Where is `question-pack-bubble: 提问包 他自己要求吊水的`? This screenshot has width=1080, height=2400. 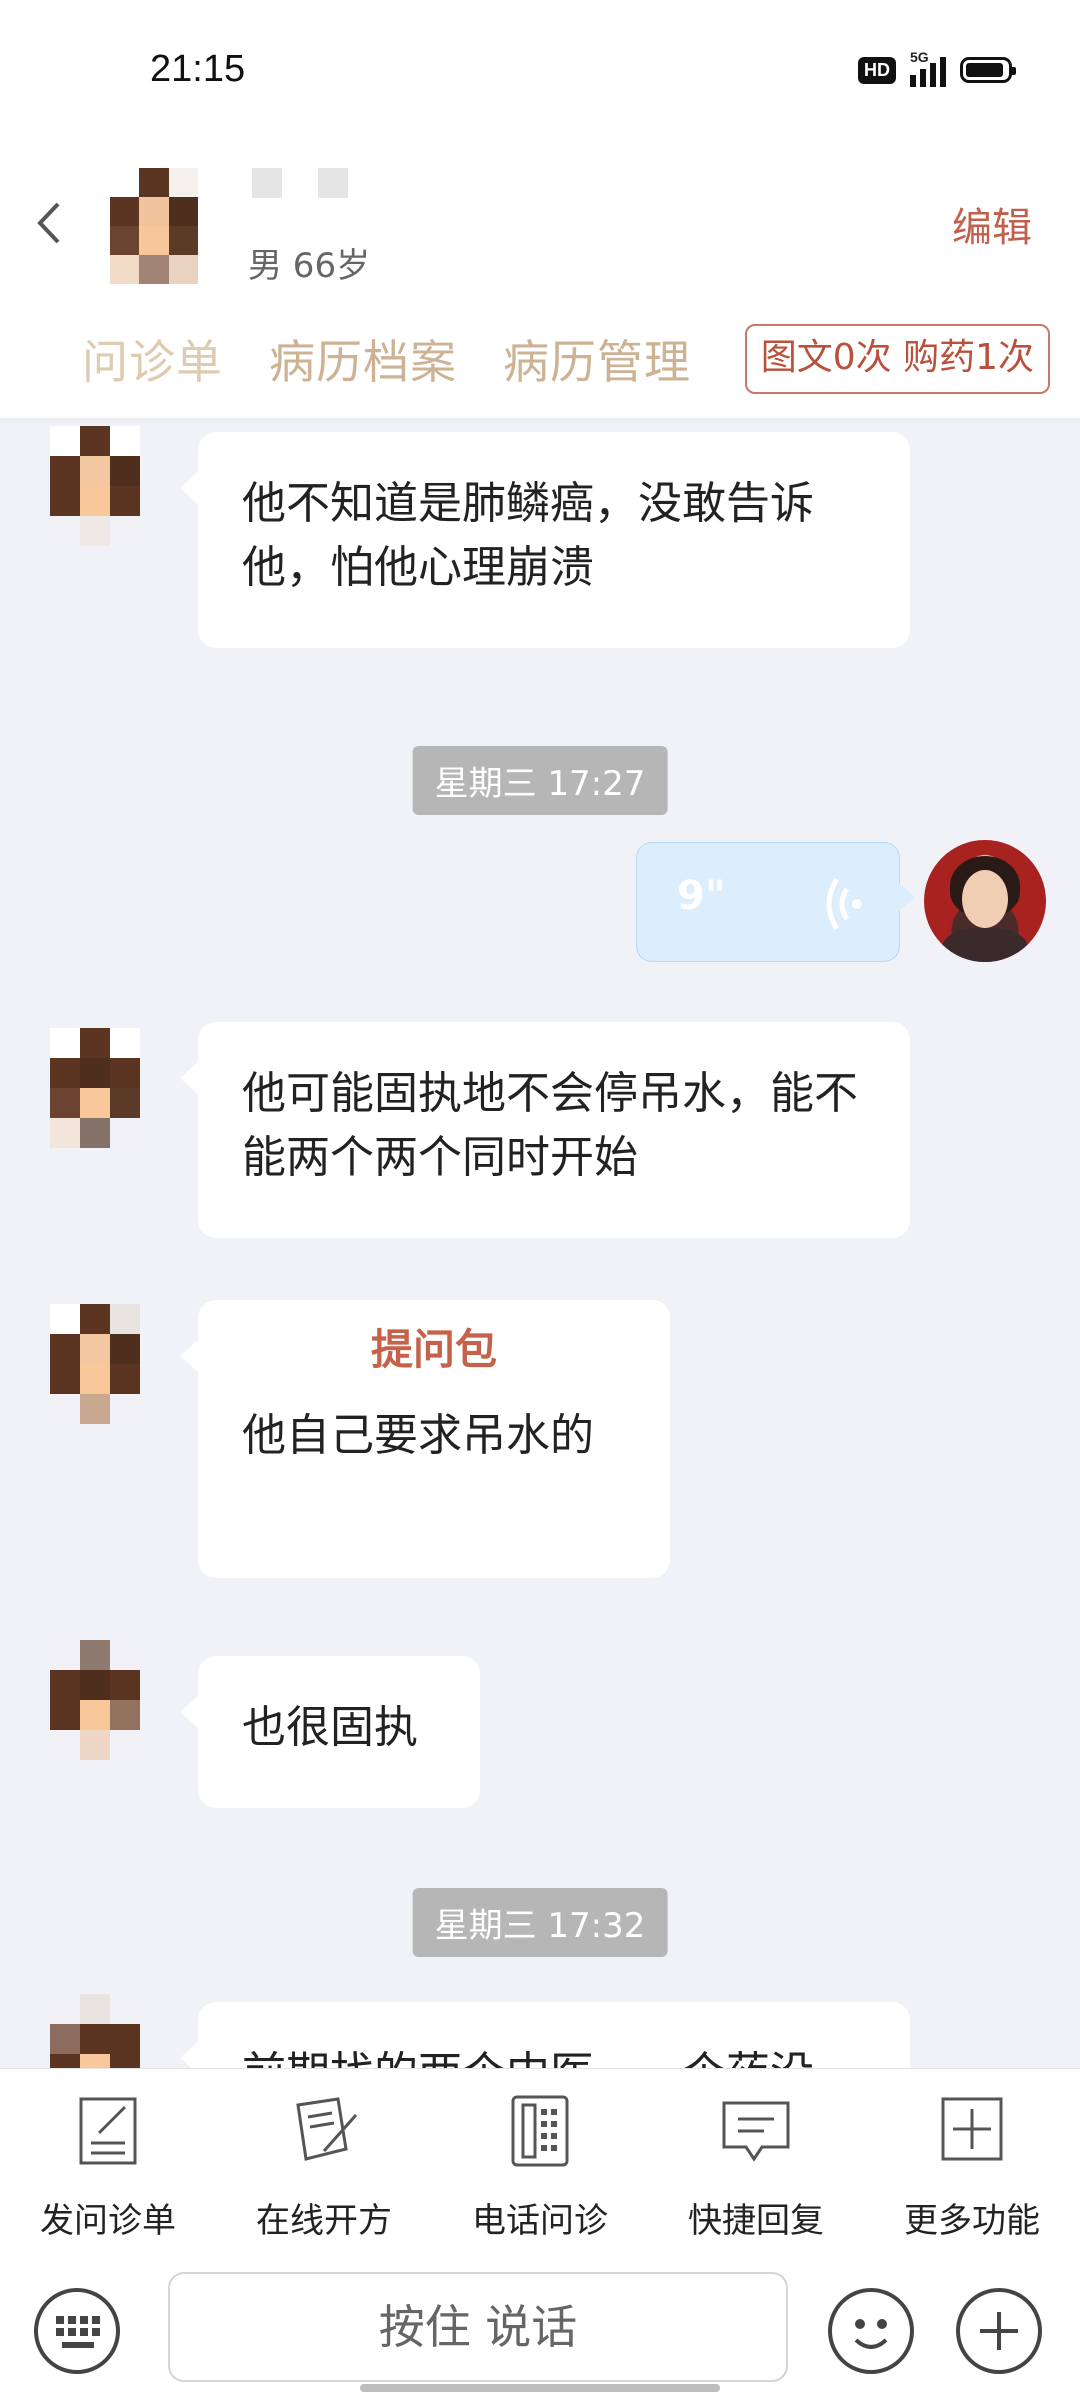
question-pack-bubble: 提问包 他自己要求吊水的 is located at coordinates (425, 1439).